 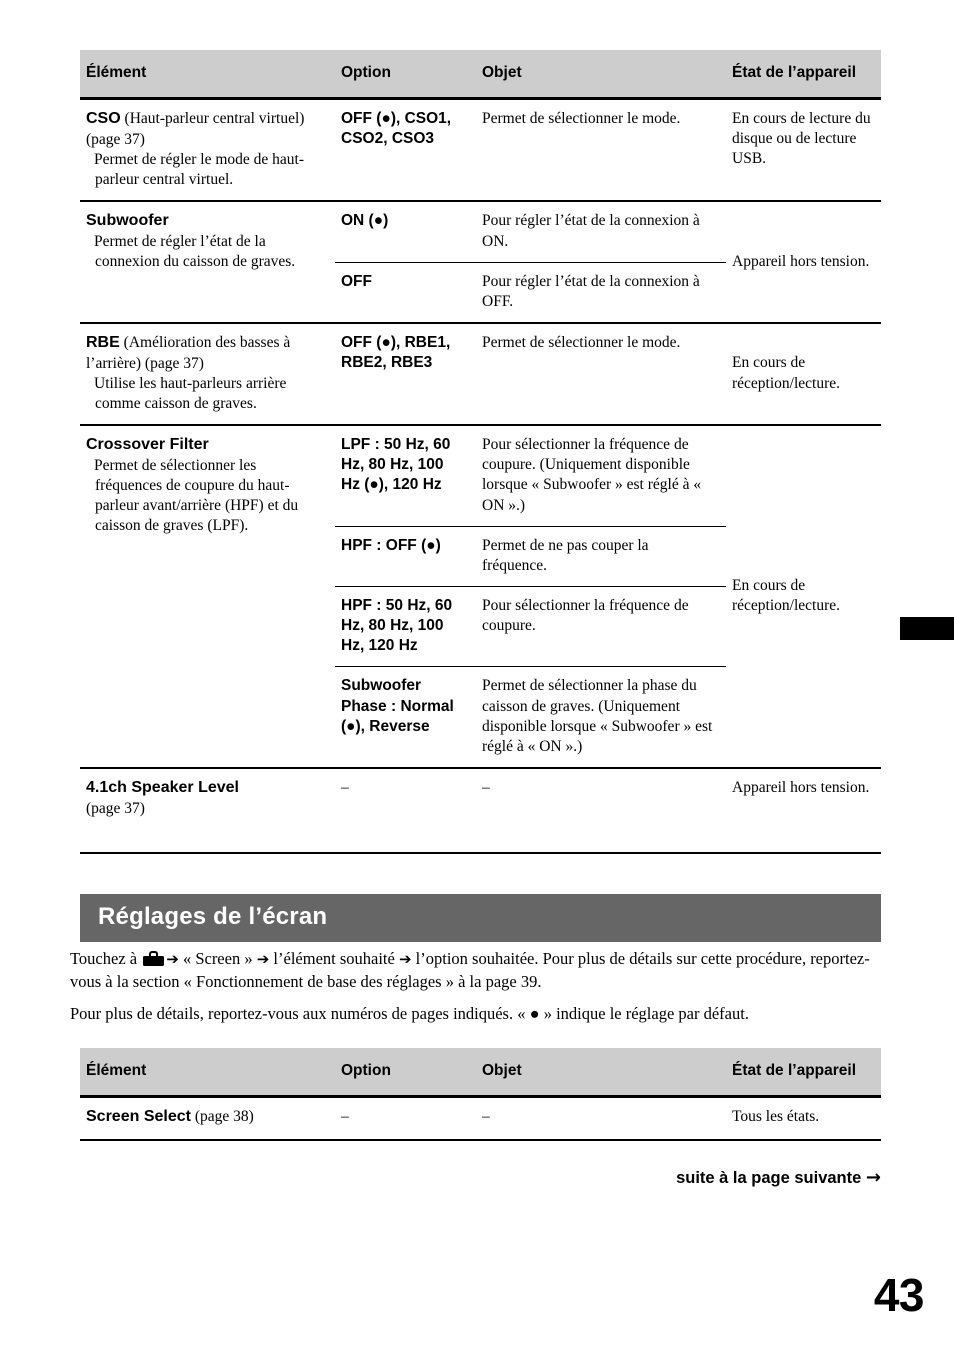 I want to click on intro-text-2: « Screen », so click(x=217, y=958).